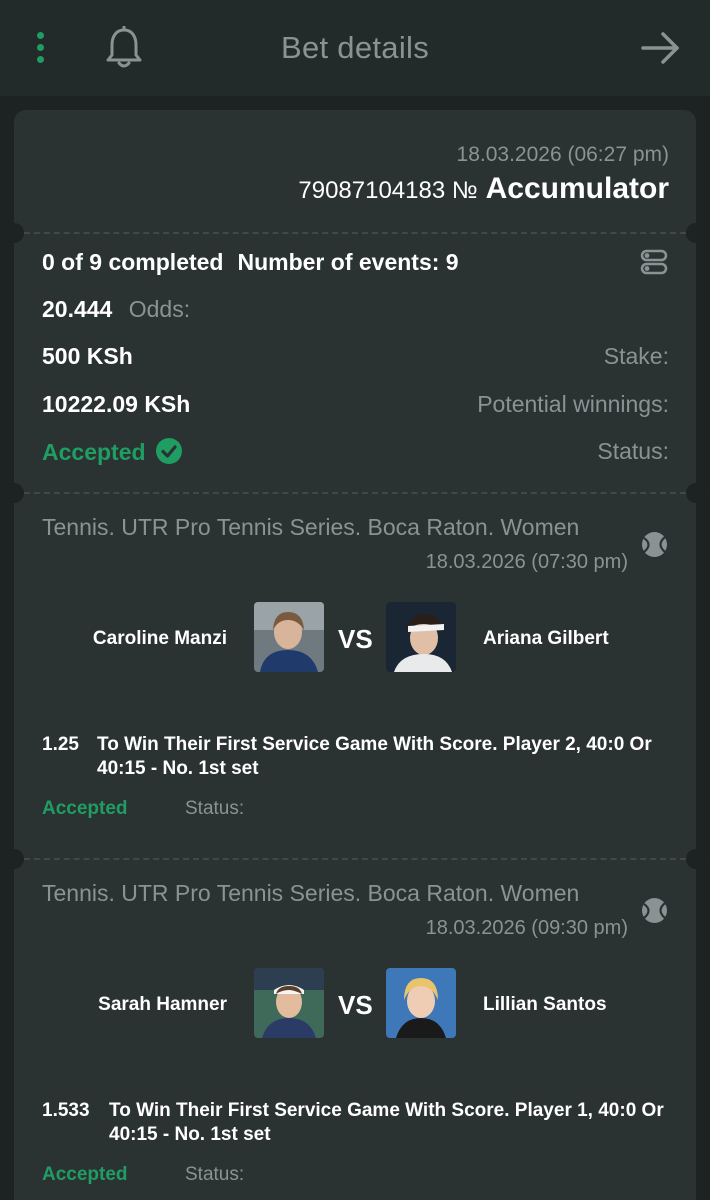  I want to click on status-value: Accepted, so click(94, 452).